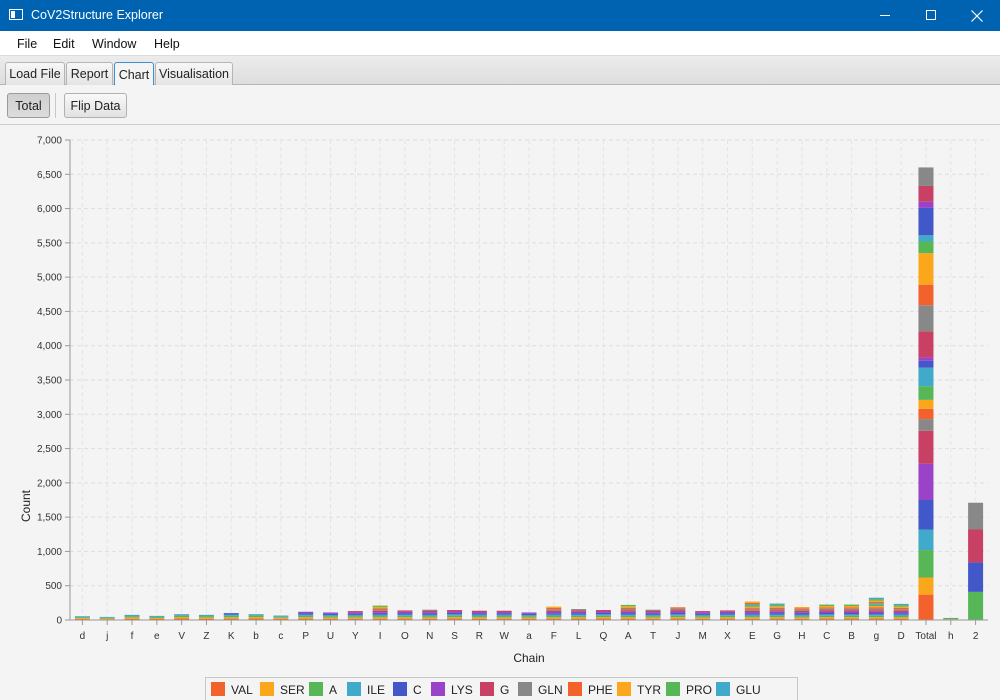 The image size is (1000, 700). Describe the element at coordinates (931, 15) in the screenshot. I see `maximize-button` at that location.